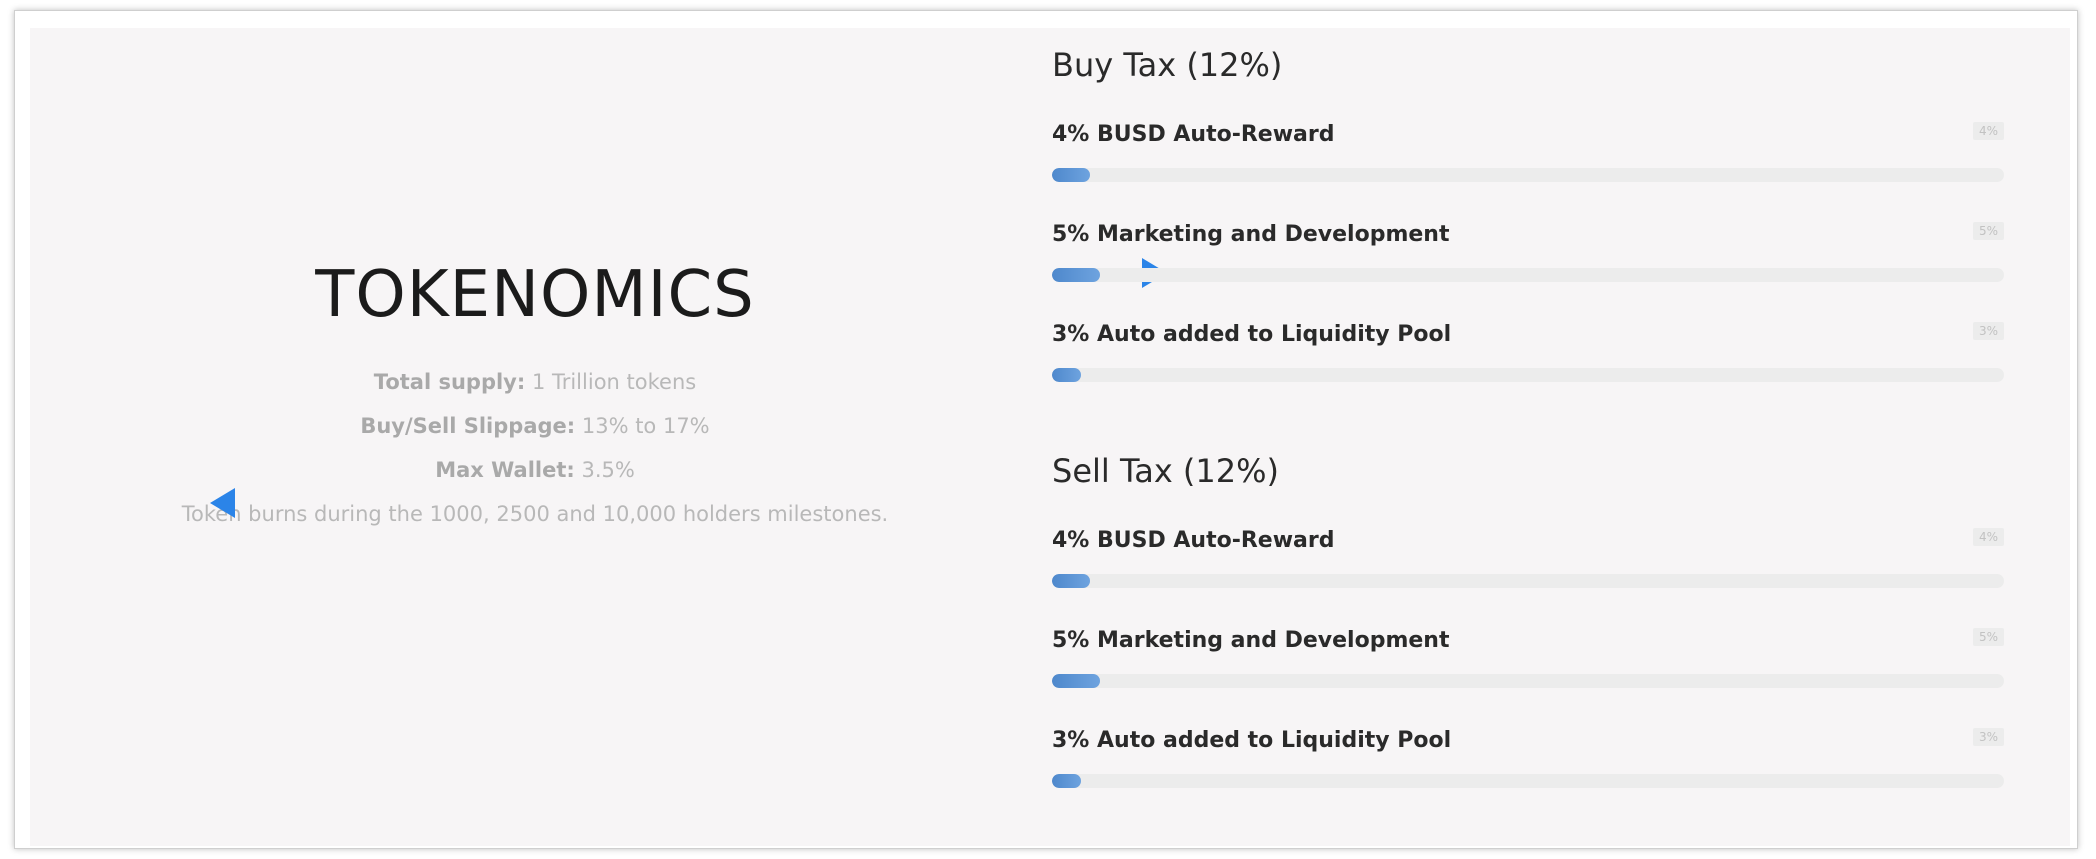 Image resolution: width=2096 pixels, height=859 pixels. What do you see at coordinates (505, 470) in the screenshot?
I see `max-wallet-label: Max Wallet:` at bounding box center [505, 470].